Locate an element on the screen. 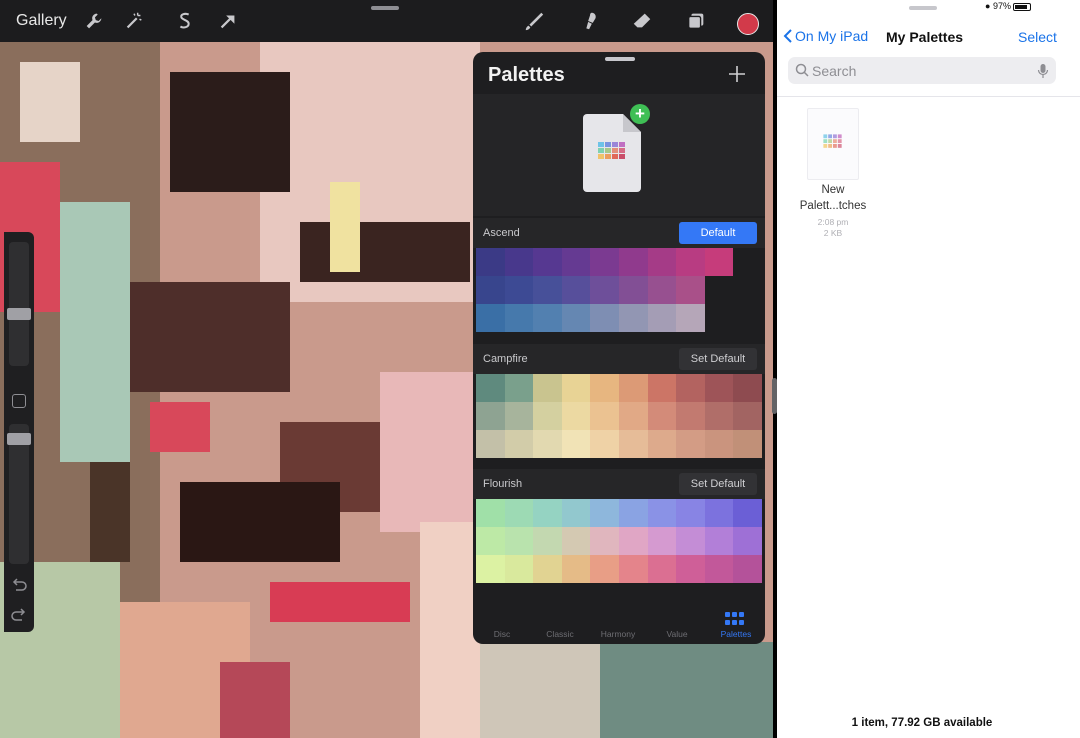  drag-handle is located at coordinates (385, 8).